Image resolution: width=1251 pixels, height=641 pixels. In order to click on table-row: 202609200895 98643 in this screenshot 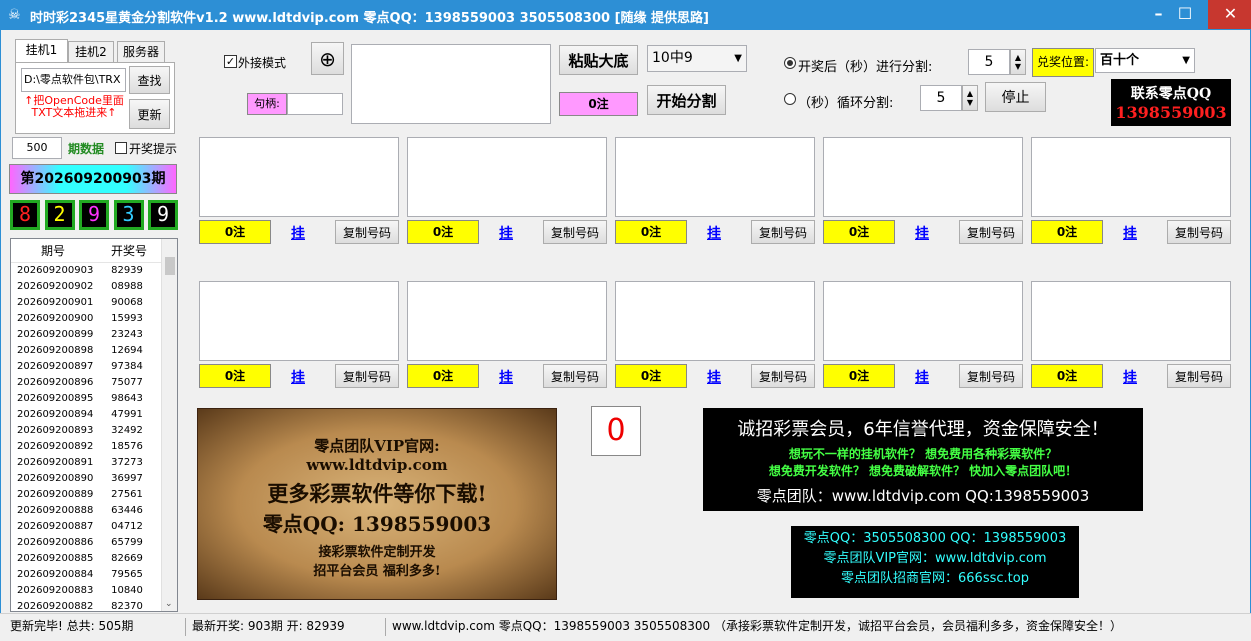, I will do `click(94, 399)`.